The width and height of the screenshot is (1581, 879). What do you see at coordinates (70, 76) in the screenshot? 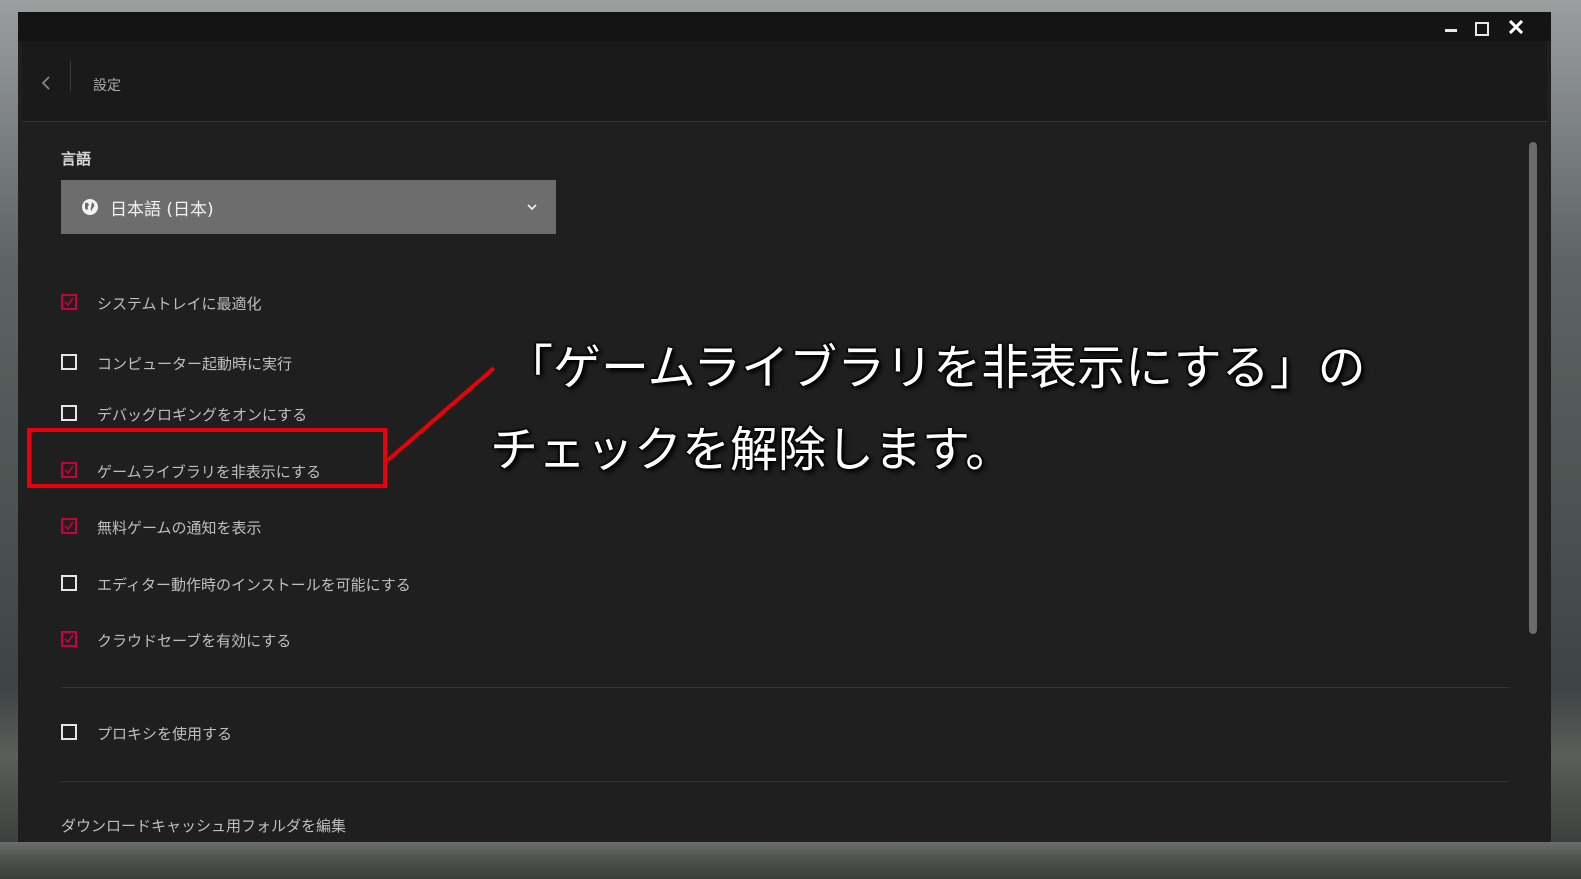
I see `header-divider` at bounding box center [70, 76].